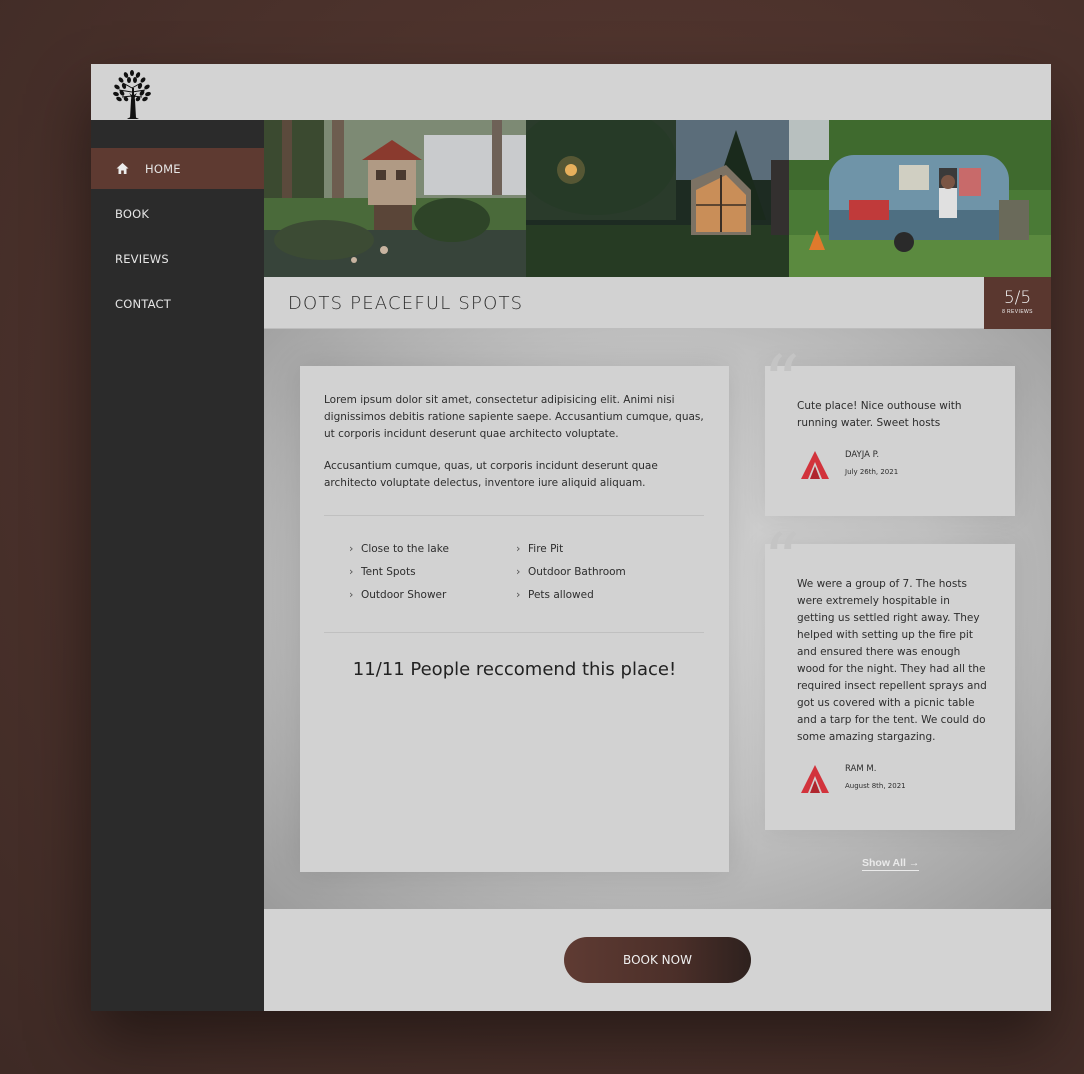  What do you see at coordinates (877, 301) in the screenshot?
I see `faint-link` at bounding box center [877, 301].